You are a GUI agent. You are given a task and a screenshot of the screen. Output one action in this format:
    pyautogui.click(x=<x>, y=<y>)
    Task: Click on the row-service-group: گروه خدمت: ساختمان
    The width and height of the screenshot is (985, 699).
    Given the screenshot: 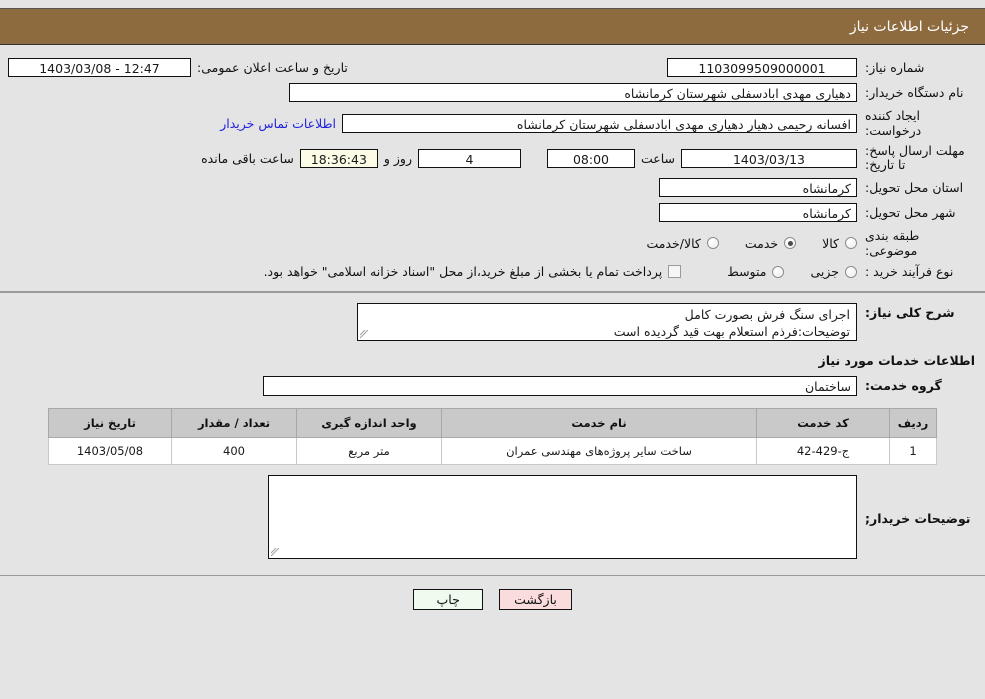 What is the action you would take?
    pyautogui.click(x=492, y=386)
    